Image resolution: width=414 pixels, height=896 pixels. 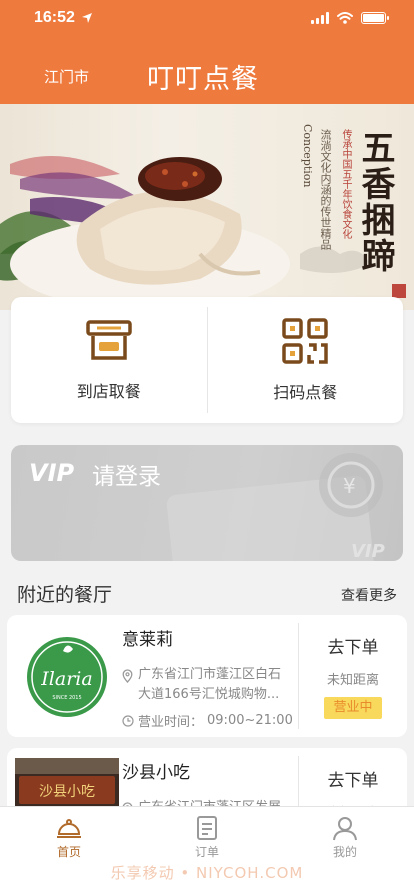 What do you see at coordinates (369, 595) in the screenshot?
I see `view-more-link: 查看更多` at bounding box center [369, 595].